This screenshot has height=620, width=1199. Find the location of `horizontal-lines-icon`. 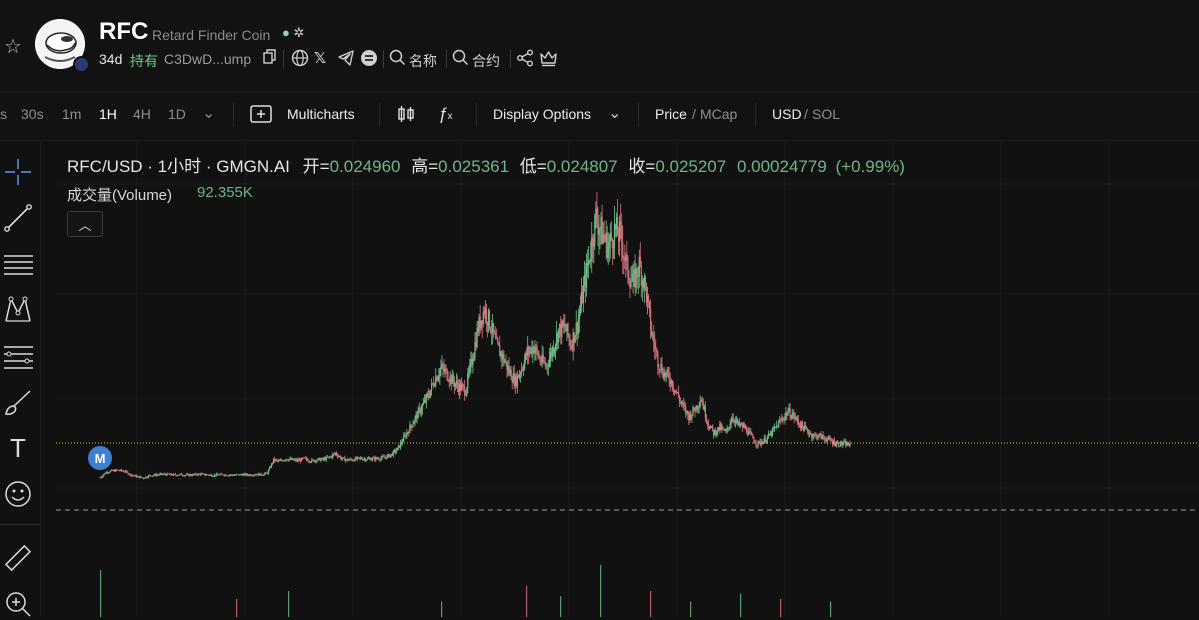

horizontal-lines-icon is located at coordinates (18, 264).